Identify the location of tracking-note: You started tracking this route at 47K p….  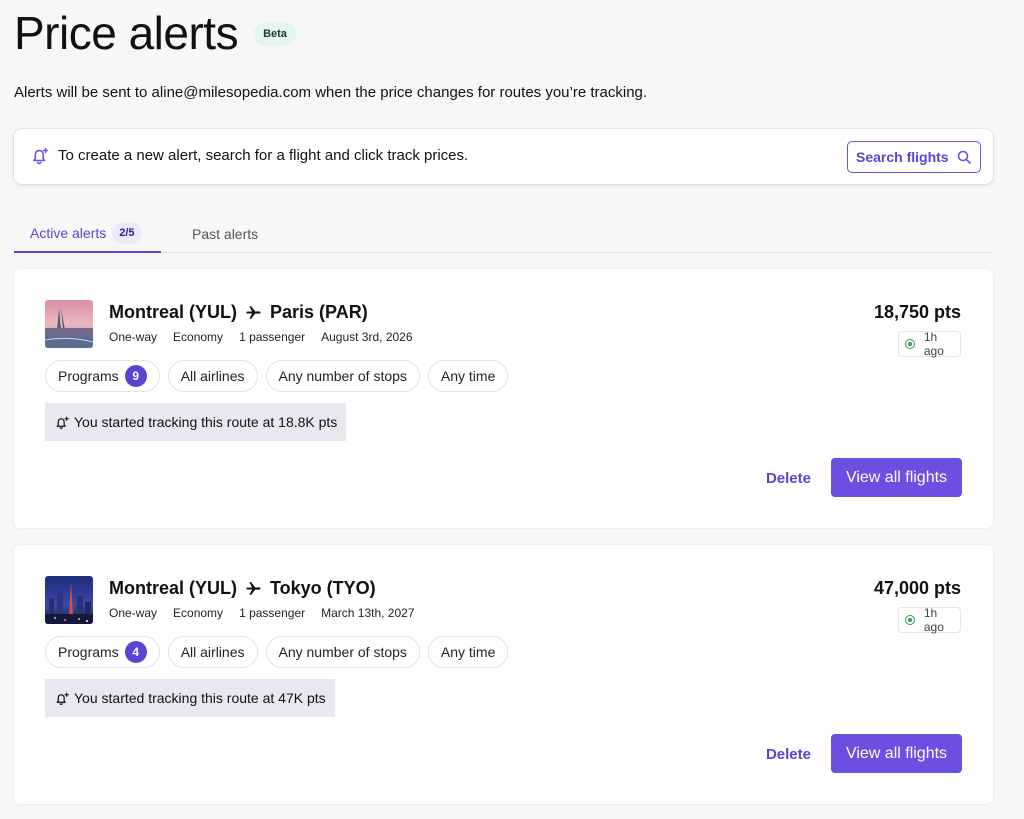
(190, 698).